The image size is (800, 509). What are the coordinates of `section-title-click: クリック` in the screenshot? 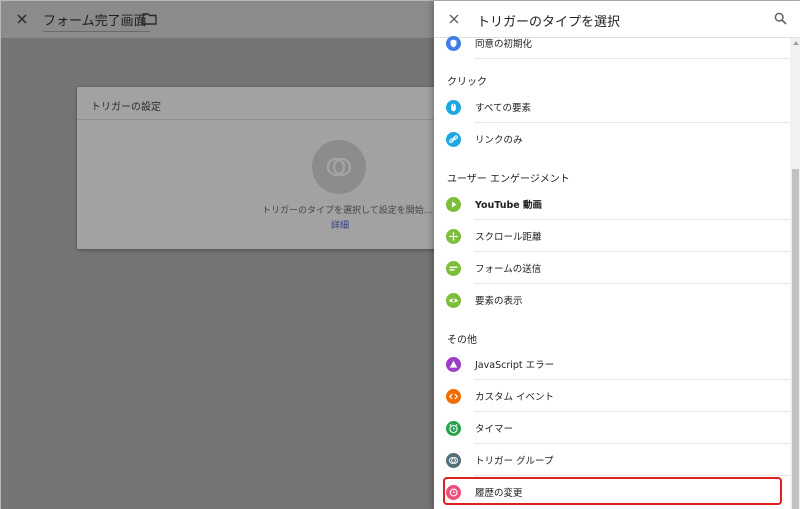 It's located at (467, 82).